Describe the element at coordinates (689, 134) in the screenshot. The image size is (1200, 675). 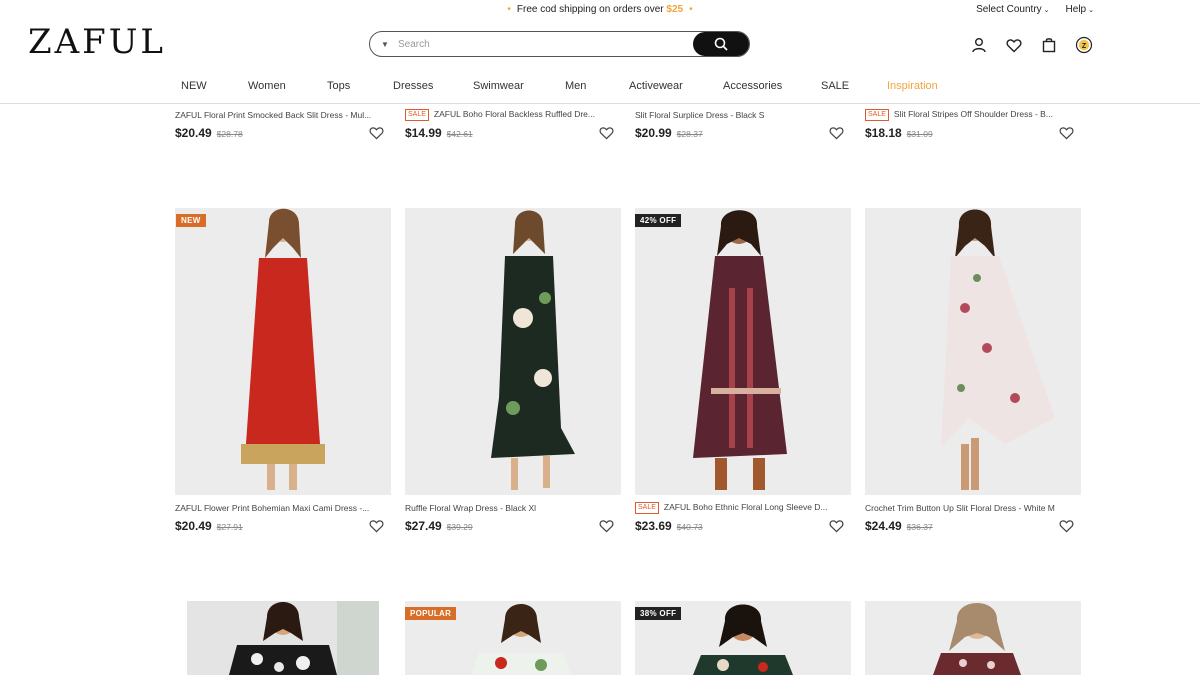
I see `original-price: $28.37` at that location.